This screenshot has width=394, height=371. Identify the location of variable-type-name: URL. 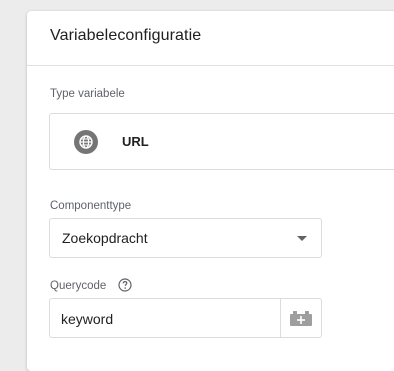
(135, 141).